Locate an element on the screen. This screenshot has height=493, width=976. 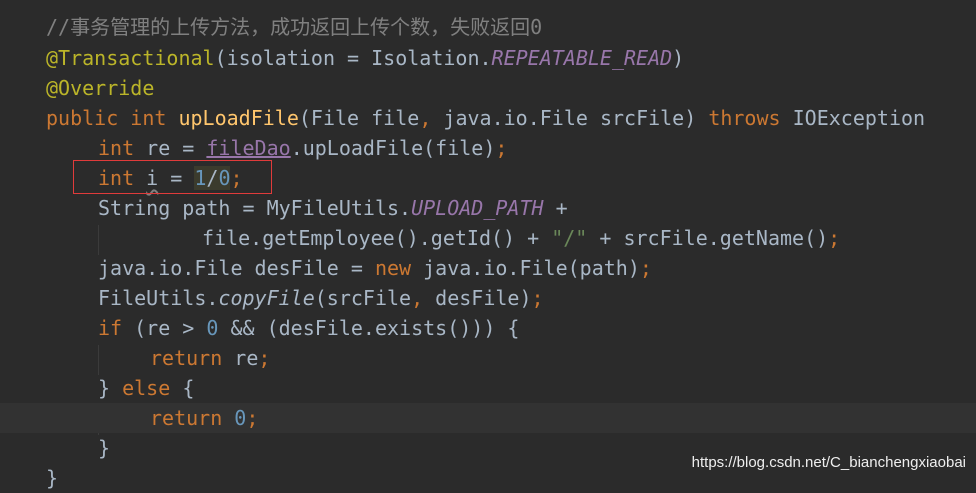
code-token: { is located at coordinates (188, 388).